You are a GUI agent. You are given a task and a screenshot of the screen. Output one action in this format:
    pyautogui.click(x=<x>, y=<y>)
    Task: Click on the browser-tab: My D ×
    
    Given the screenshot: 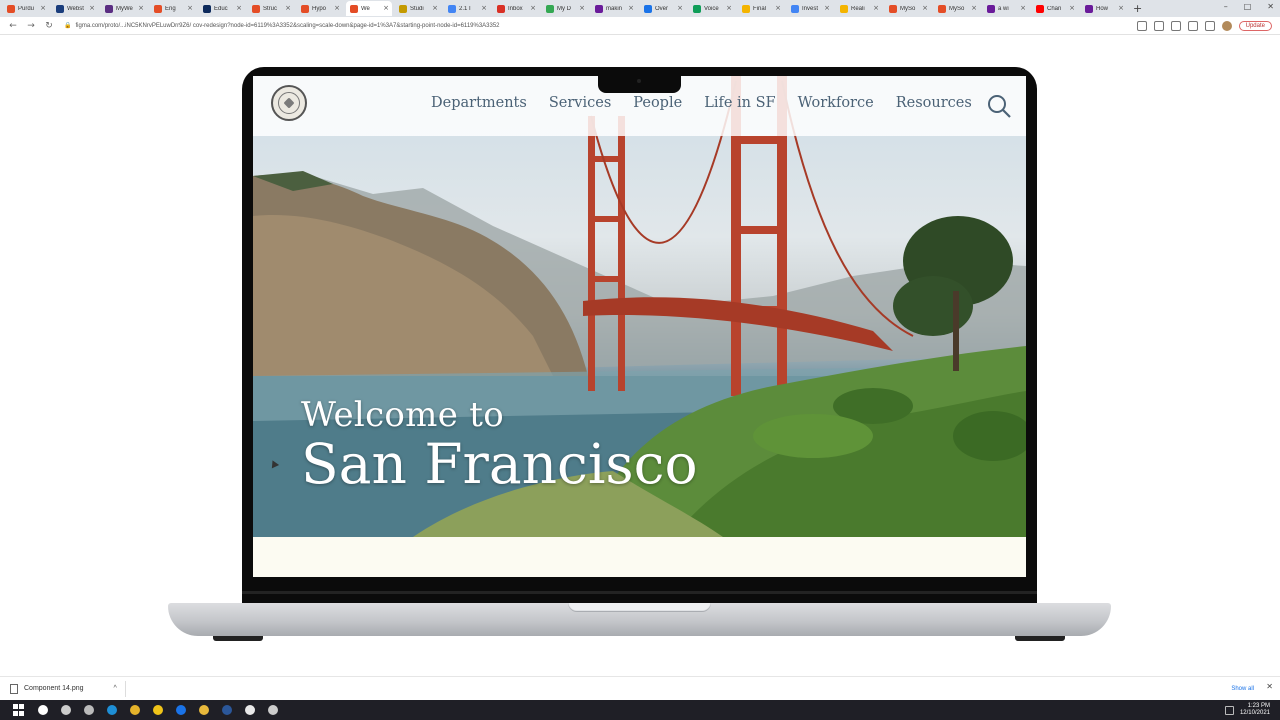 What is the action you would take?
    pyautogui.click(x=565, y=8)
    